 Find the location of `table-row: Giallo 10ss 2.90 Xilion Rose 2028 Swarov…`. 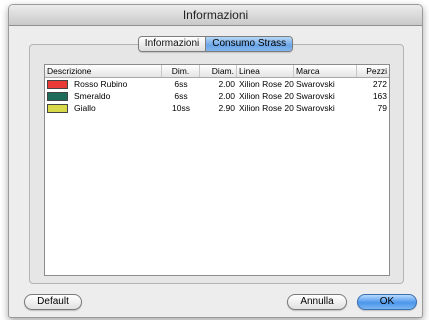

table-row: Giallo 10ss 2.90 Xilion Rose 2028 Swarov… is located at coordinates (217, 108).